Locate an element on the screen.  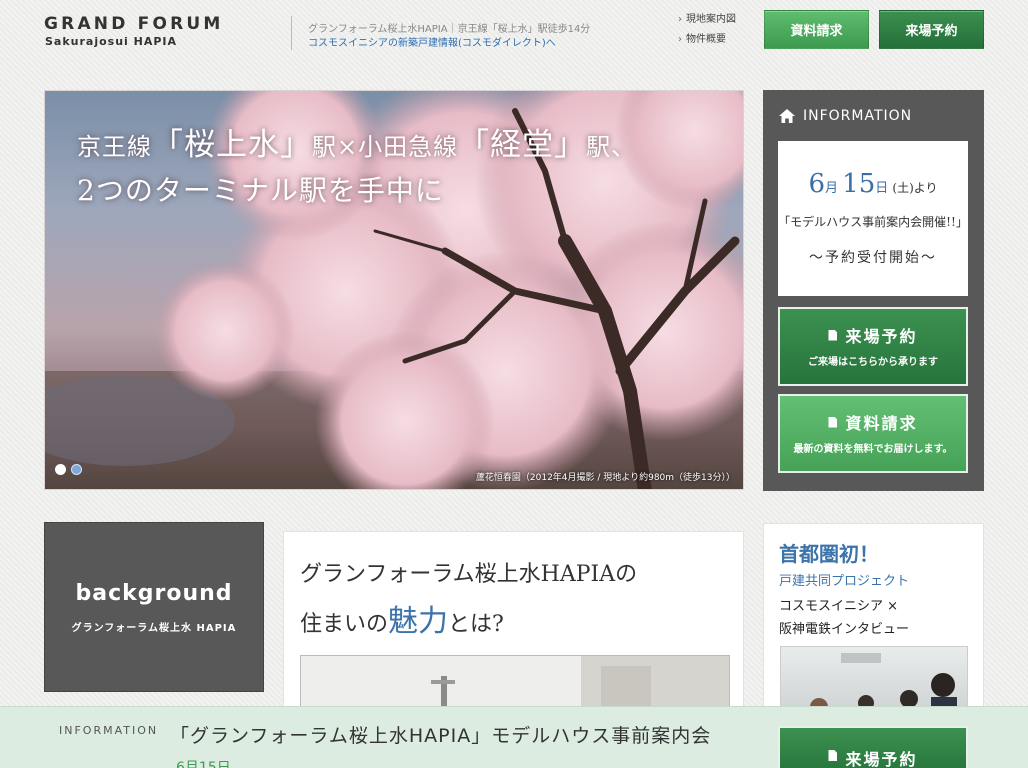
background-title: background is located at coordinates (154, 593).